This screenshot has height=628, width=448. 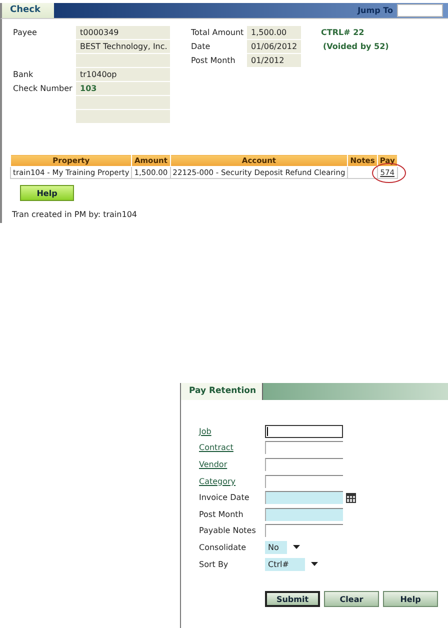 I want to click on field-value: 01/2012, so click(x=274, y=60).